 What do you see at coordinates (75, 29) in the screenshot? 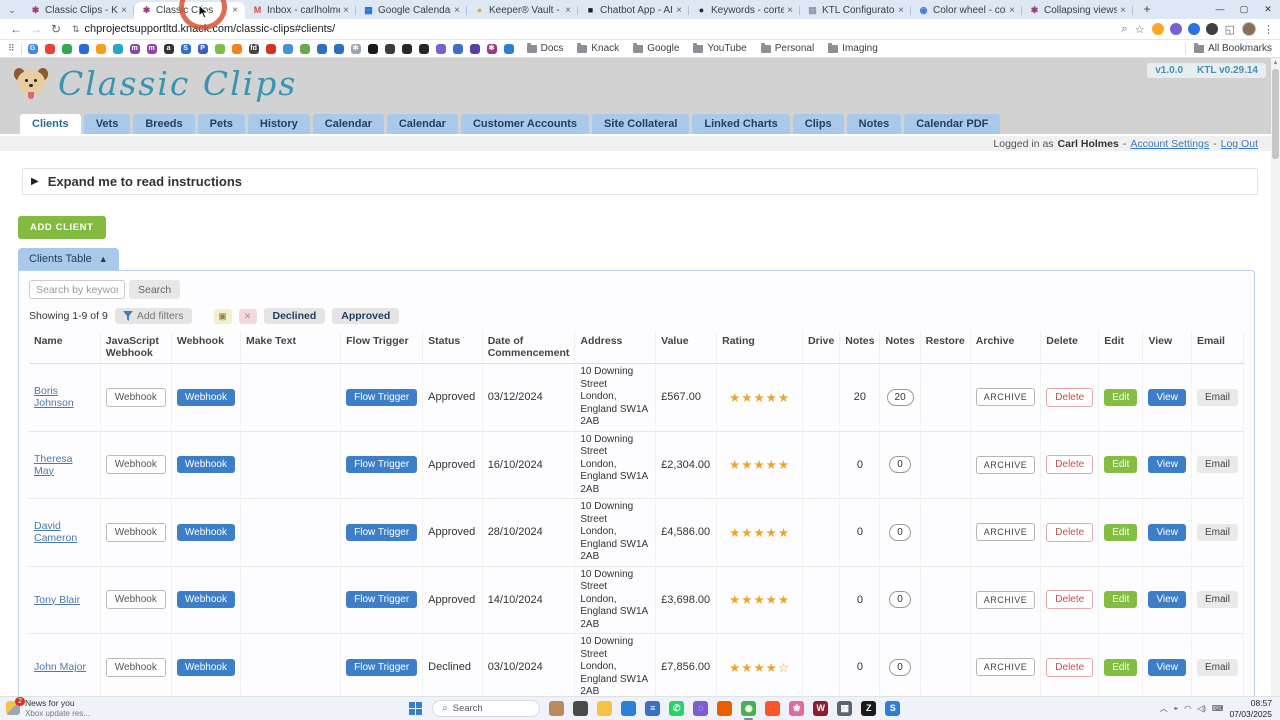
I see `site-info-icon: ⇅` at bounding box center [75, 29].